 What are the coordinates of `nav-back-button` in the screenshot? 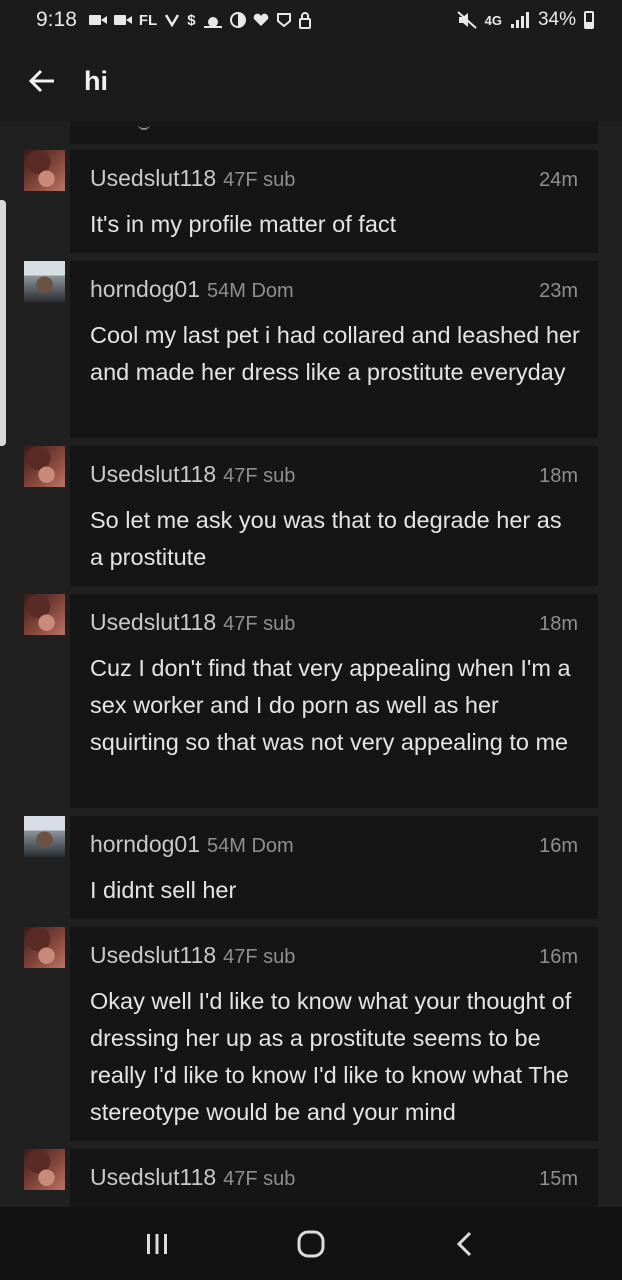 It's located at (465, 1244).